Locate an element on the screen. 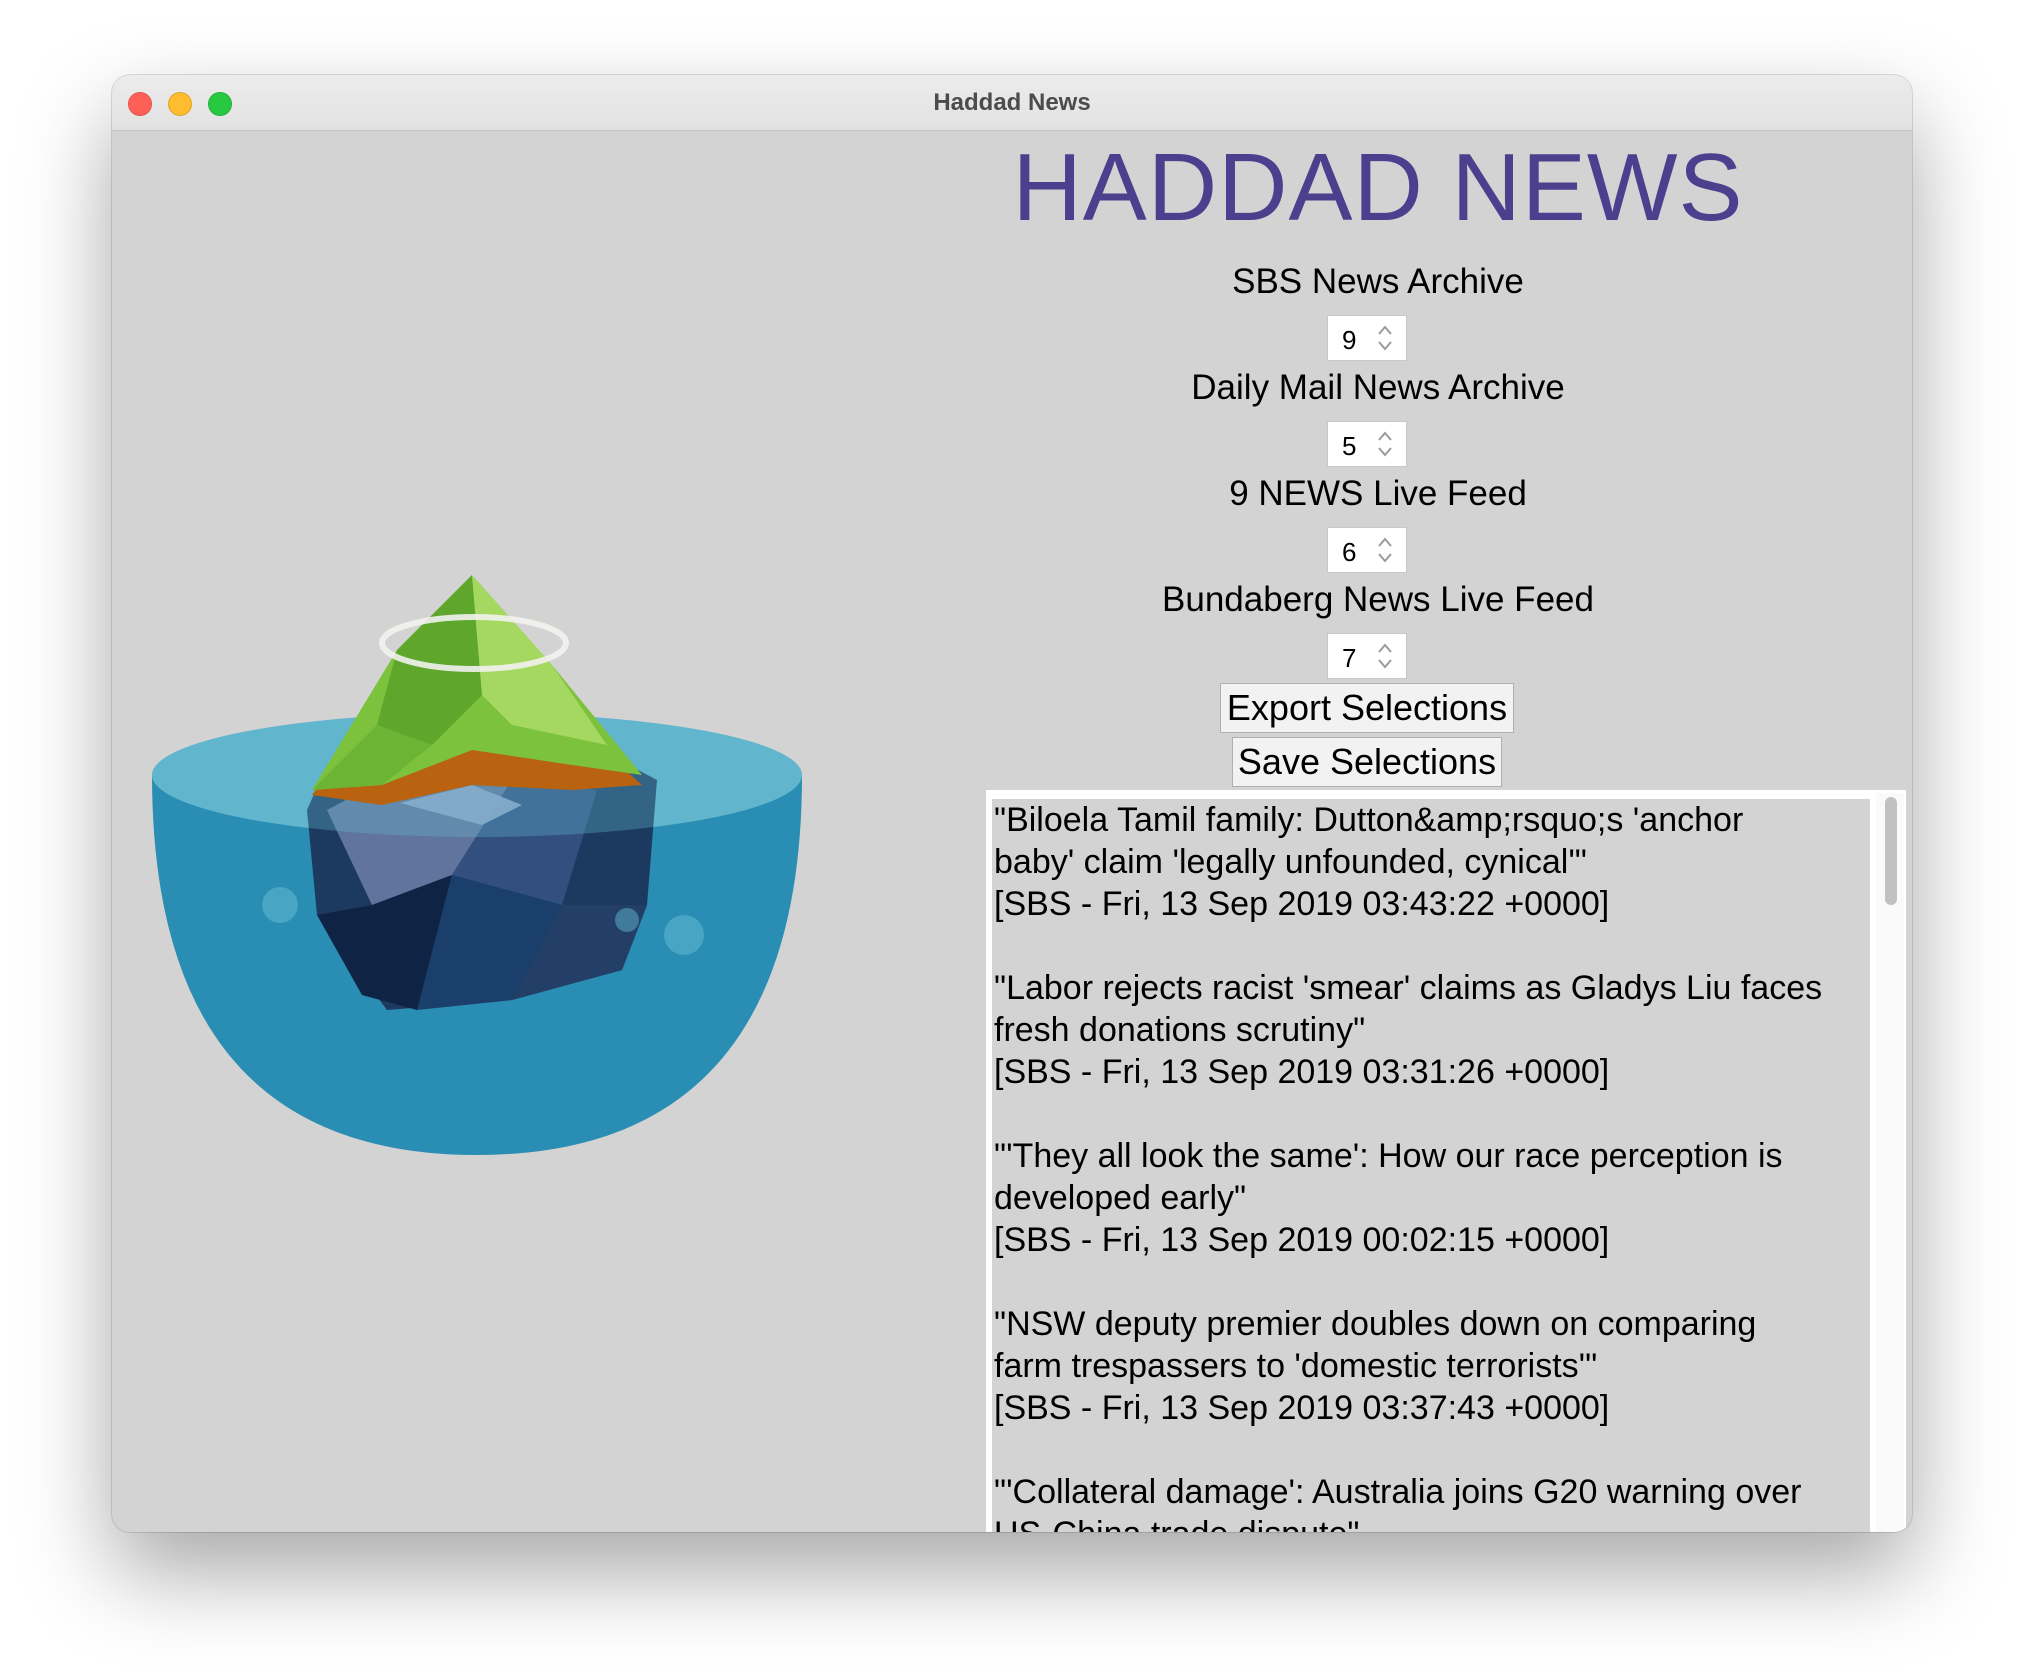  save-selections-button: Save Selections is located at coordinates (1367, 762).